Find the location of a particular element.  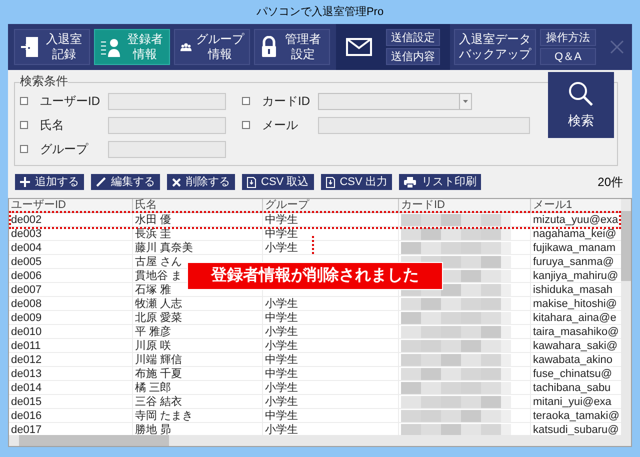

backup-button: 入退室データ バックアップ is located at coordinates (495, 47).